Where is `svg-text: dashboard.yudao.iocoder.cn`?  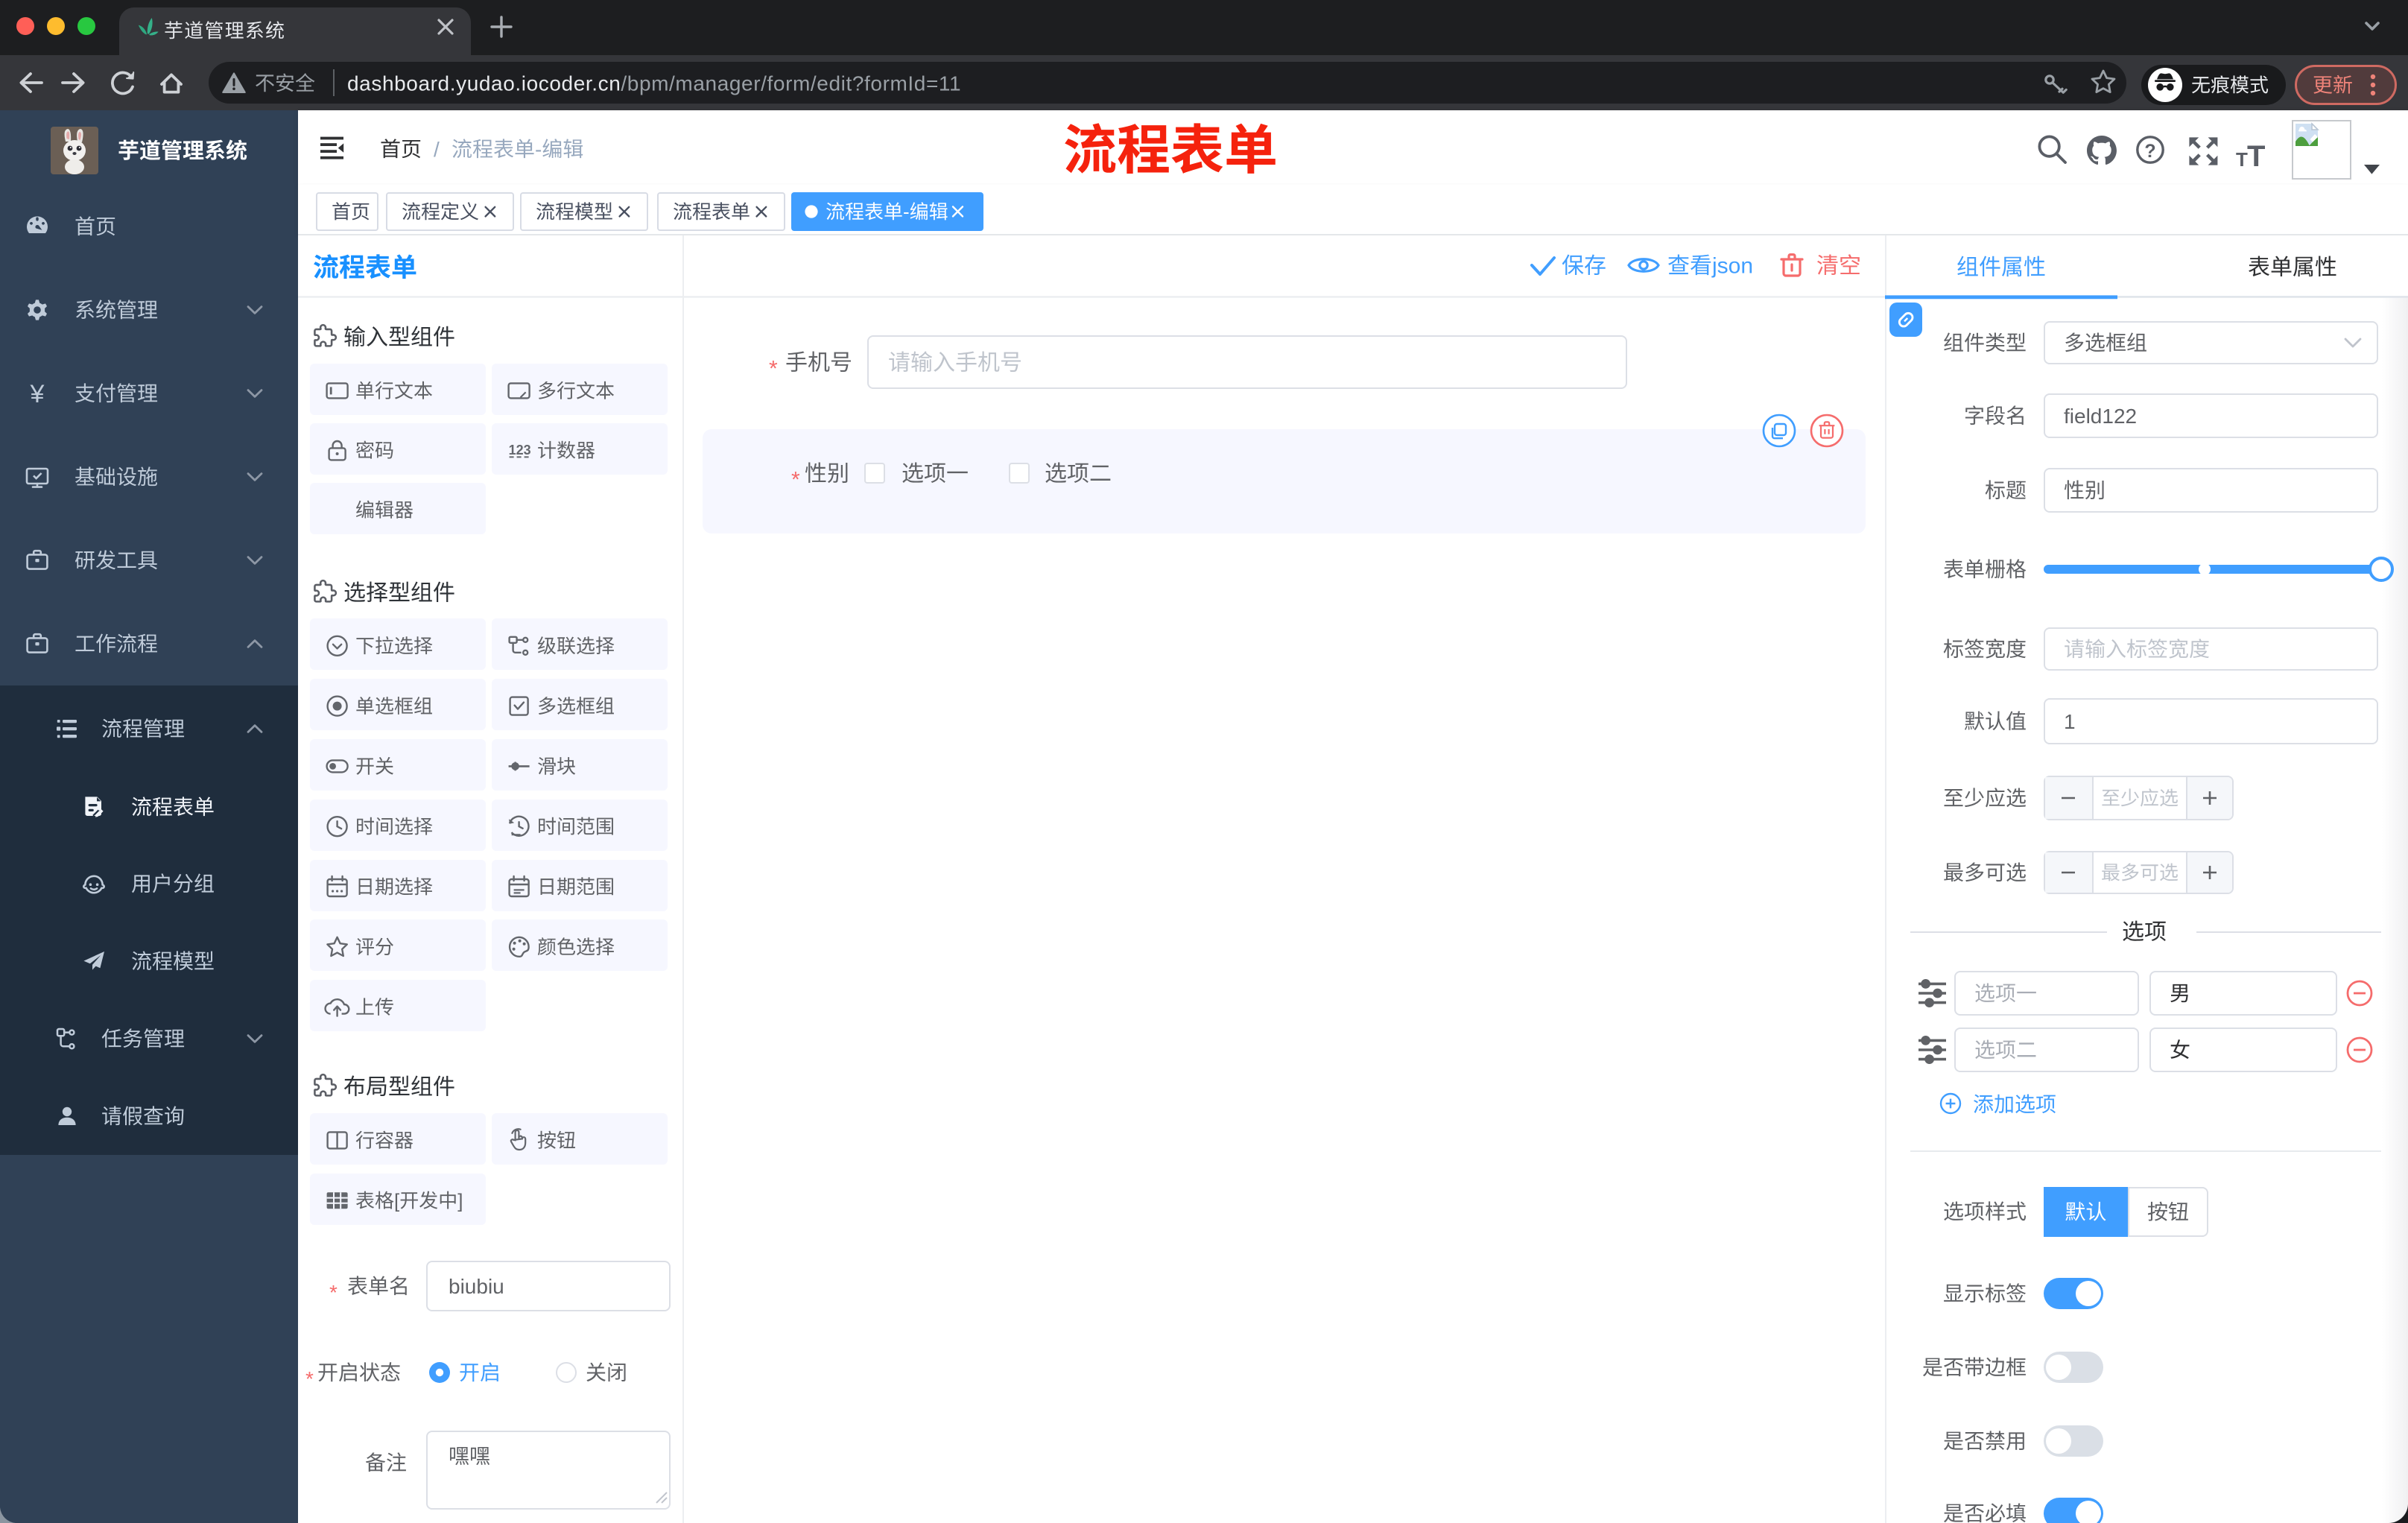
svg-text: dashboard.yudao.iocoder.cn is located at coordinates (484, 83).